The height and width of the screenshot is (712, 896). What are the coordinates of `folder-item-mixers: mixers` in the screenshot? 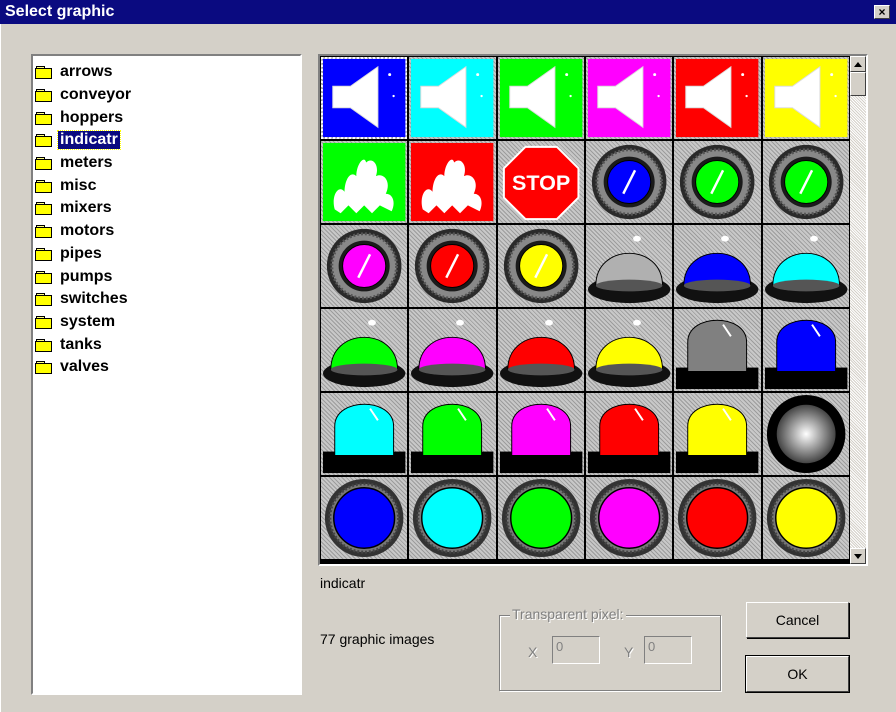 It's located at (166, 208).